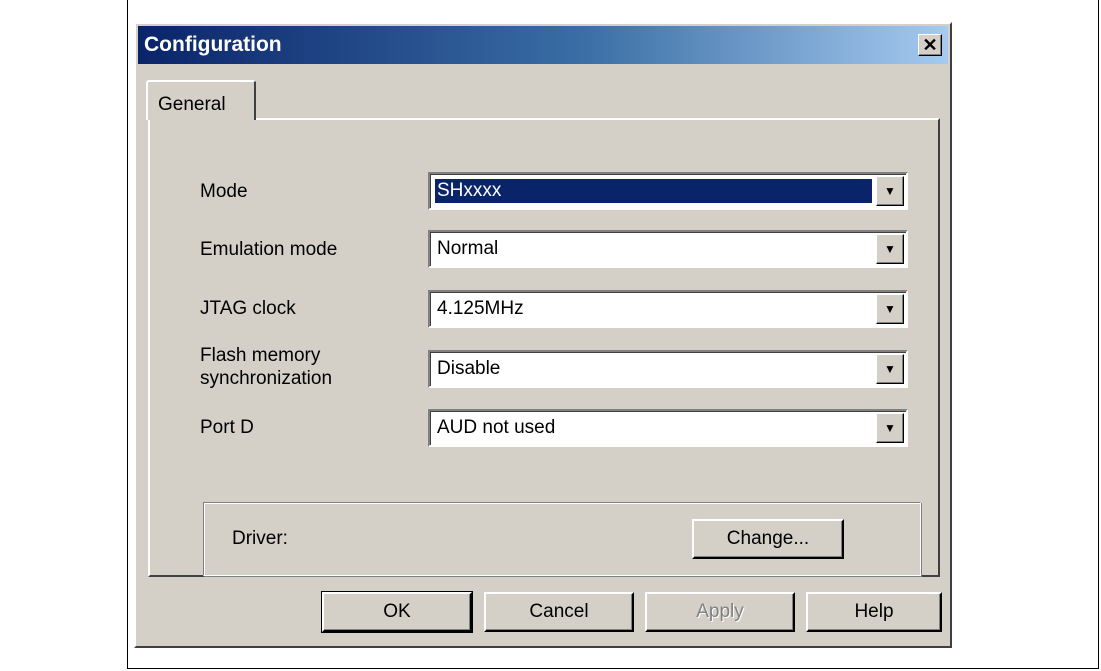 This screenshot has width=1101, height=671. I want to click on close-icon: ✕, so click(930, 45).